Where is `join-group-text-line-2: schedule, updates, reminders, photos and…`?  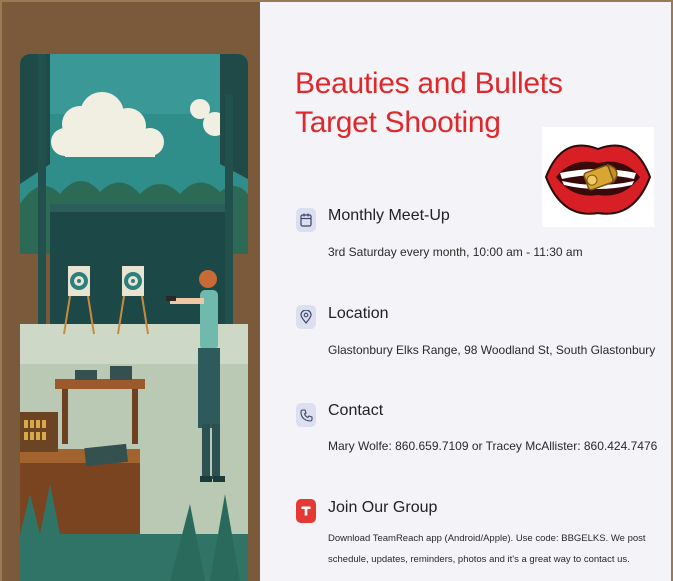 join-group-text-line-2: schedule, updates, reminders, photos and… is located at coordinates (479, 559).